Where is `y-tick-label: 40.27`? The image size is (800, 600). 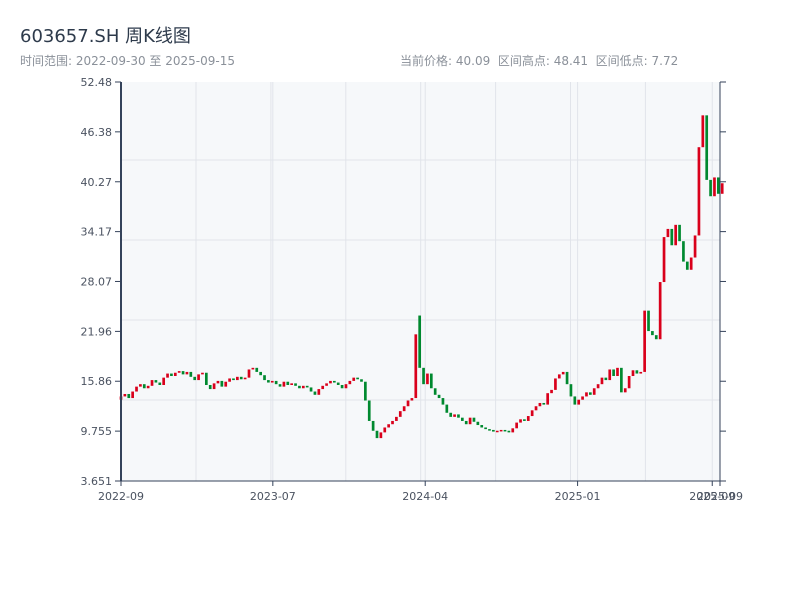 y-tick-label: 40.27 is located at coordinates (97, 182).